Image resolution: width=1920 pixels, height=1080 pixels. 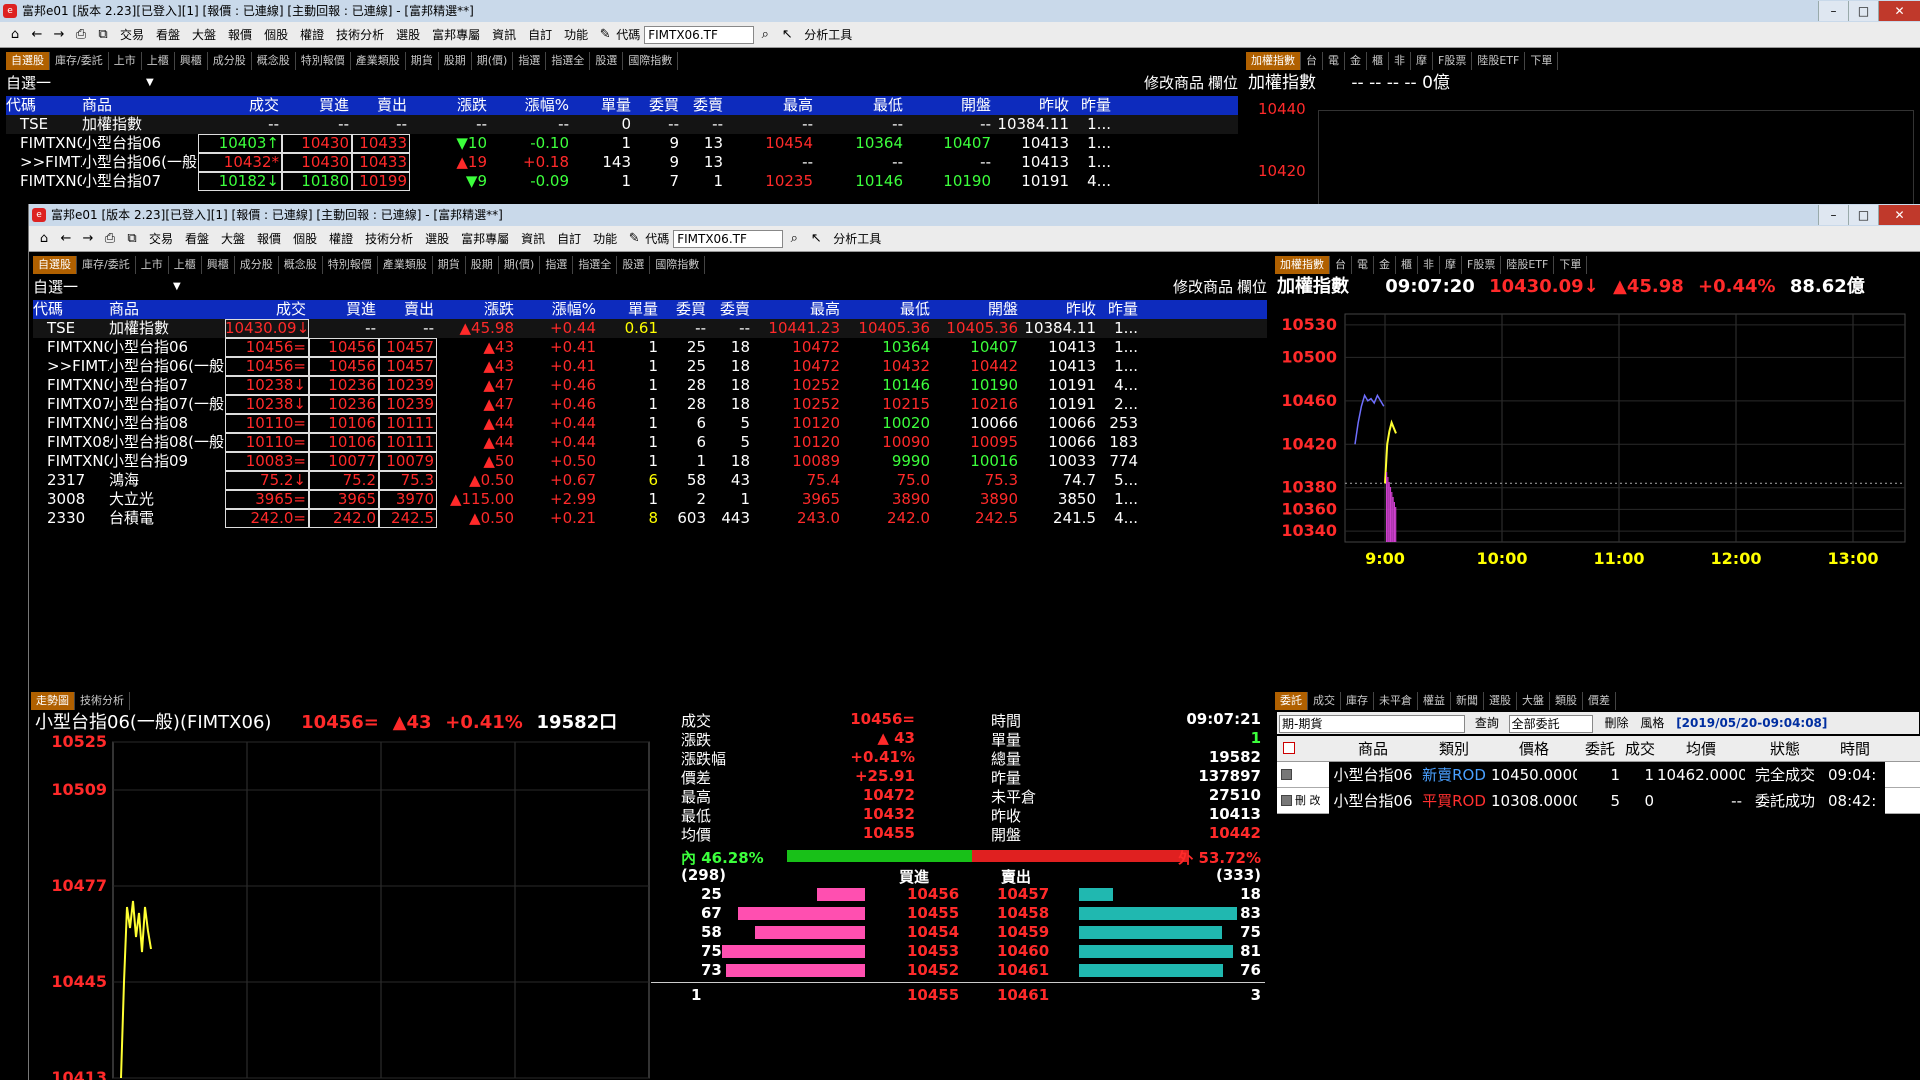 I want to click on analysis-tools: 分析工具, so click(x=857, y=238).